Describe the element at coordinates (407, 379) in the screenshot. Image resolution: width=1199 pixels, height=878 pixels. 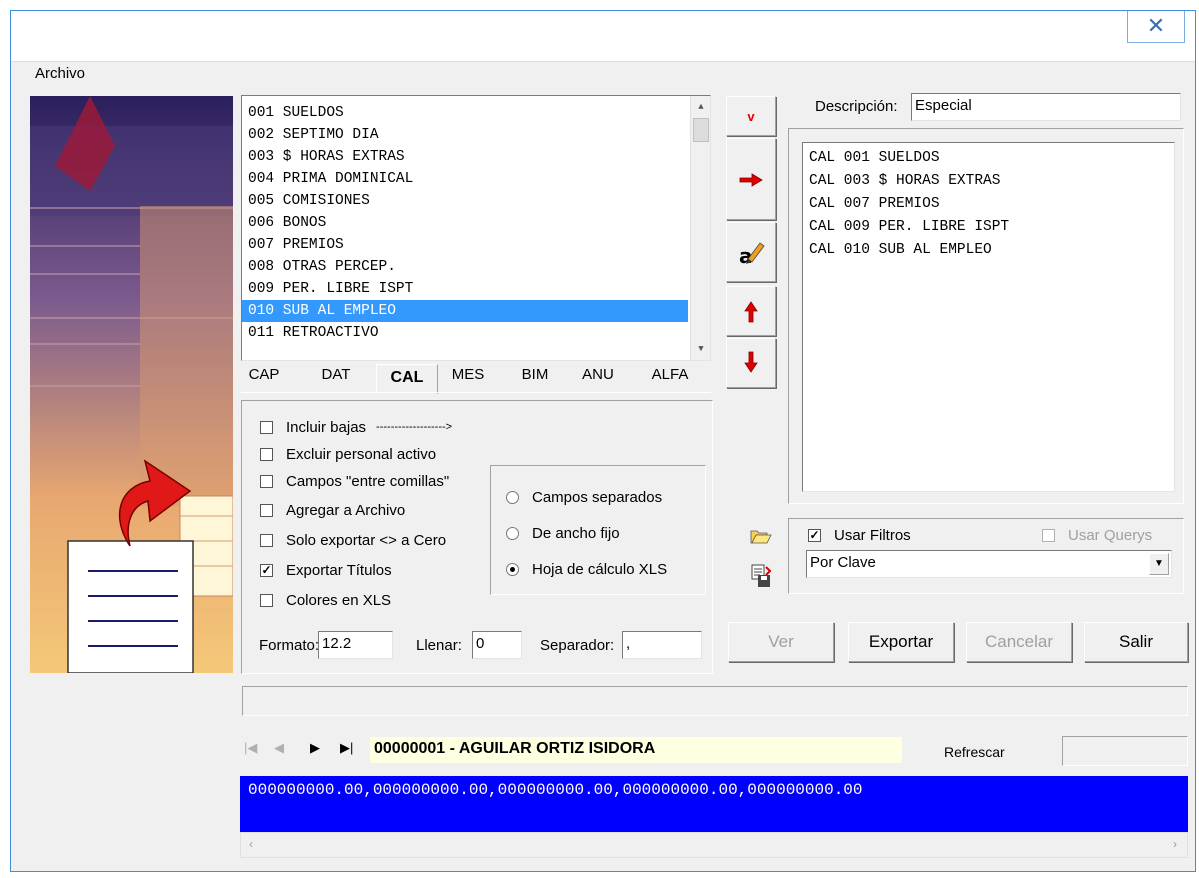
I see `tab-cal: CAL` at that location.